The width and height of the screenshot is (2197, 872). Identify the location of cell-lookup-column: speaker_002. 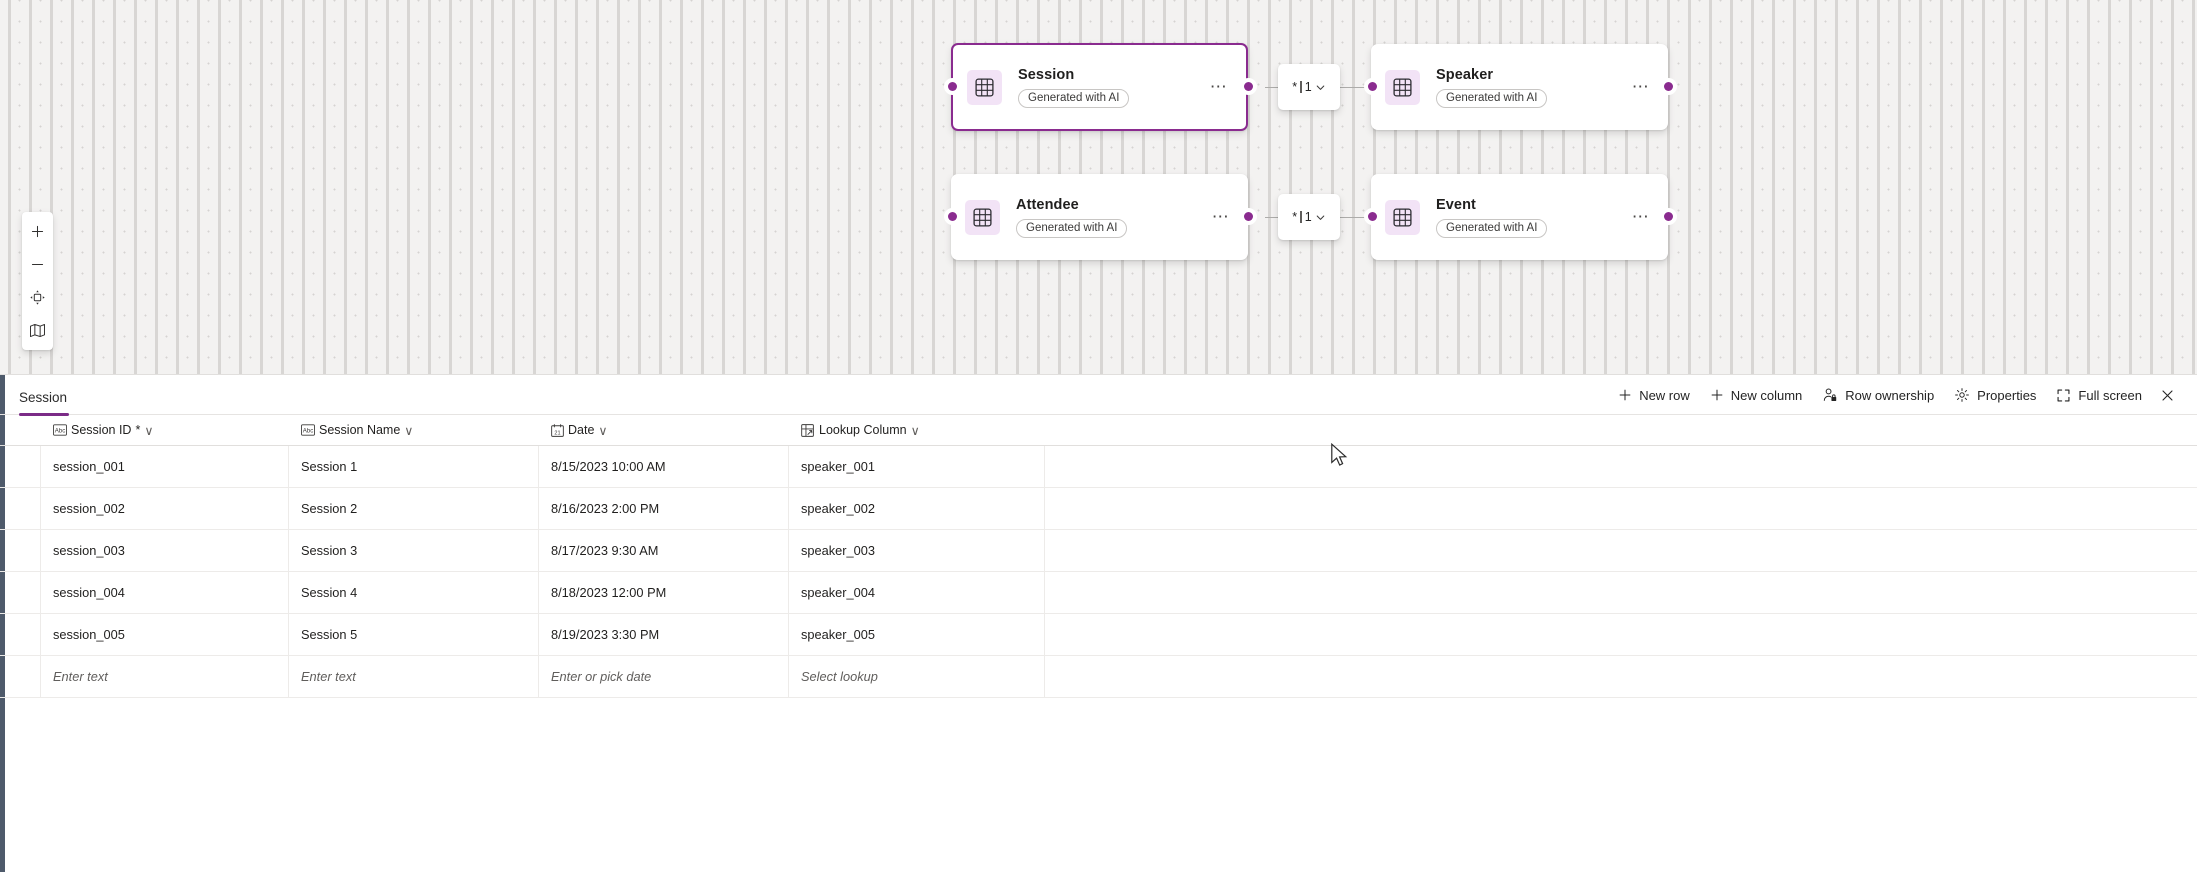
(917, 508).